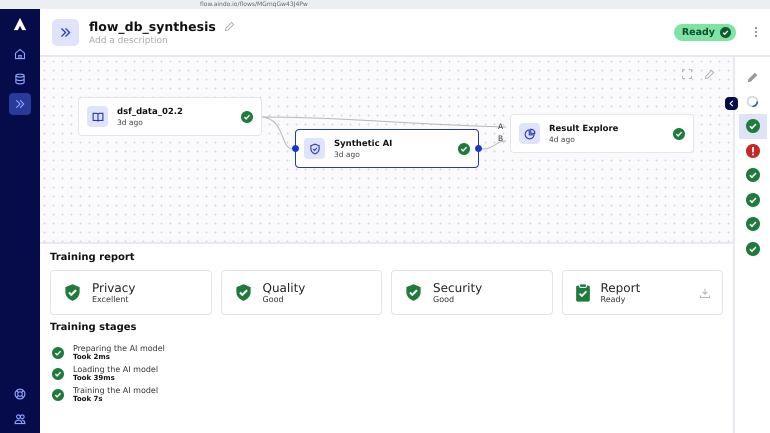 Image resolution: width=770 pixels, height=433 pixels. Describe the element at coordinates (20, 54) in the screenshot. I see `home-icon` at that location.